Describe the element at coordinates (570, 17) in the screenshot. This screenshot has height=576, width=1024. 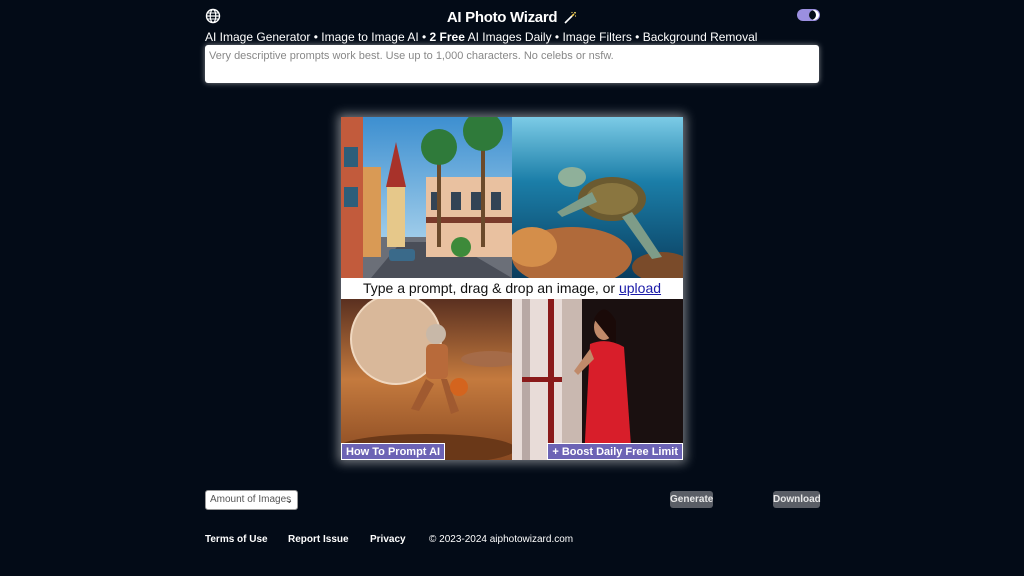
I see `magic-wand-icon` at that location.